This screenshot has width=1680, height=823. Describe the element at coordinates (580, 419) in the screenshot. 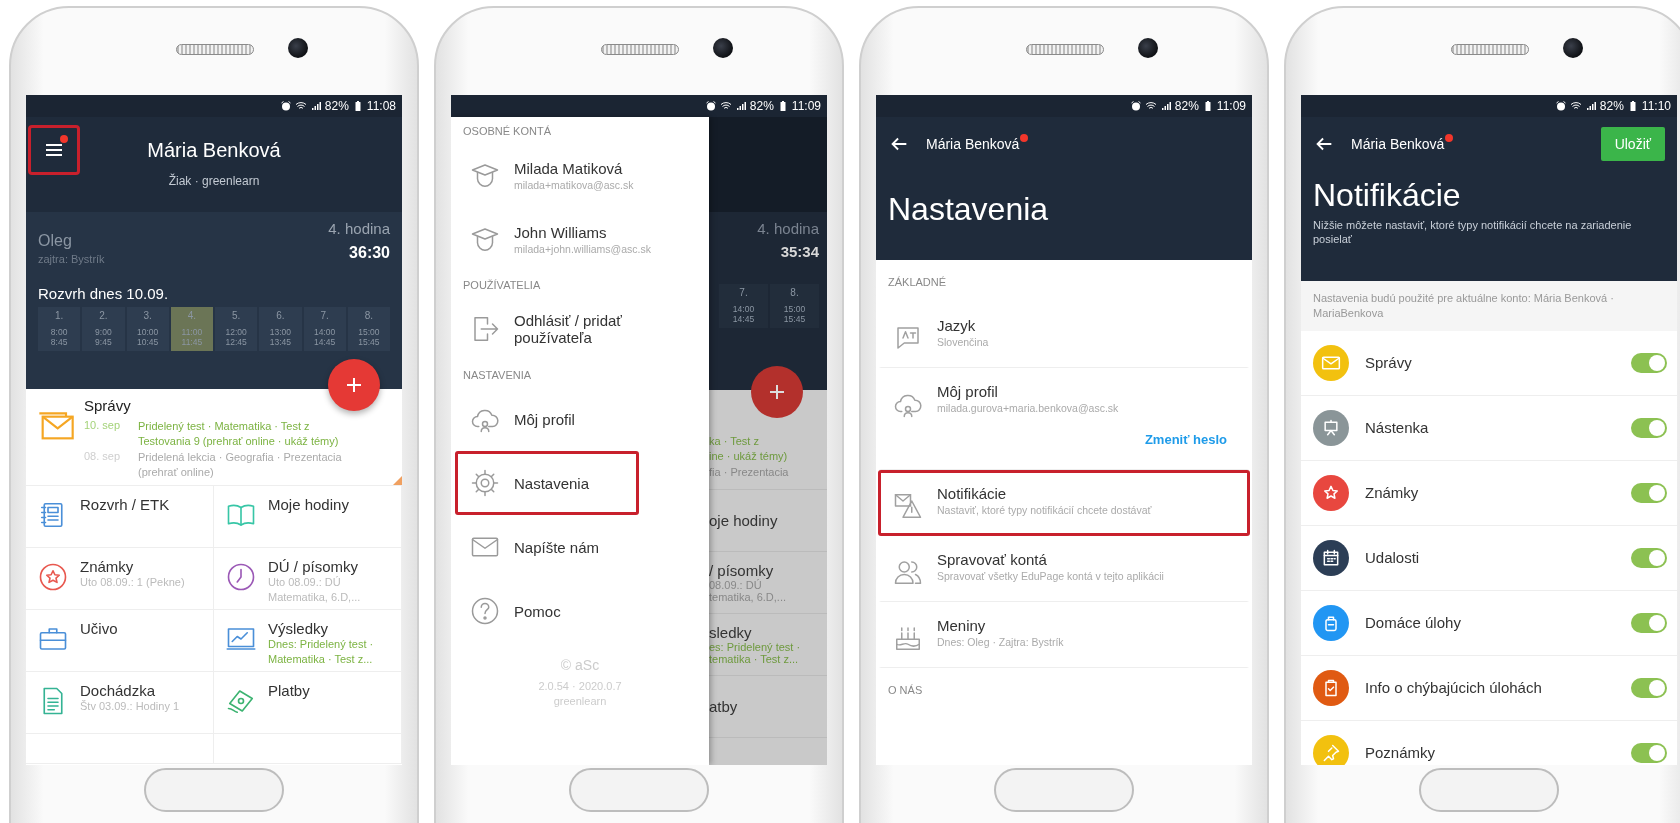

I see `menu-item: Môj profil` at that location.